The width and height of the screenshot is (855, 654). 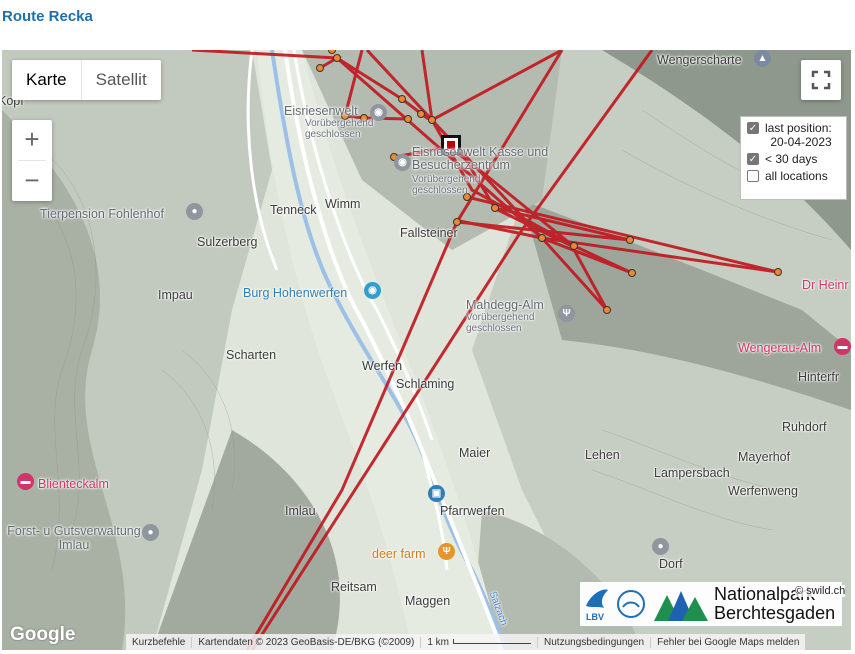 What do you see at coordinates (251, 355) in the screenshot?
I see `place-scharten: Scharten` at bounding box center [251, 355].